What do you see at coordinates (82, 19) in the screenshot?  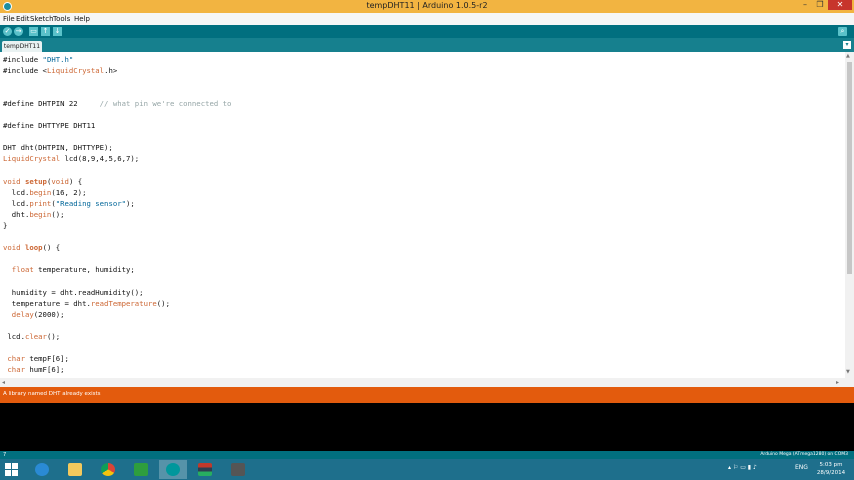 I see `menu-help: Help` at bounding box center [82, 19].